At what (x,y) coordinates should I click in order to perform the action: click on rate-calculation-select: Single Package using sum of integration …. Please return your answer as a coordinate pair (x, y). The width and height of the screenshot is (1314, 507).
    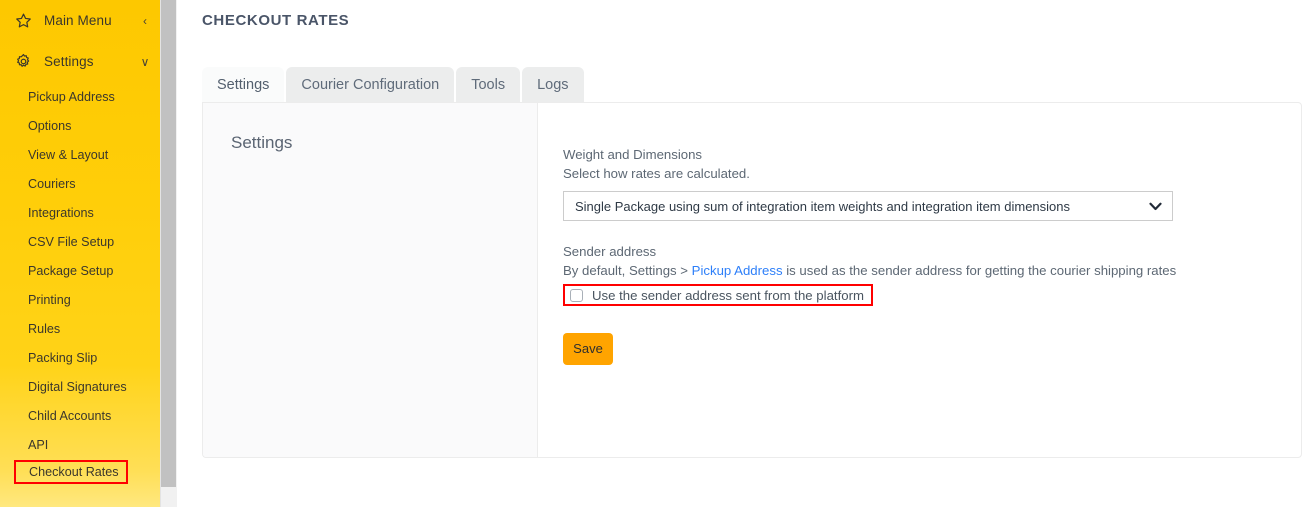
    Looking at the image, I should click on (868, 206).